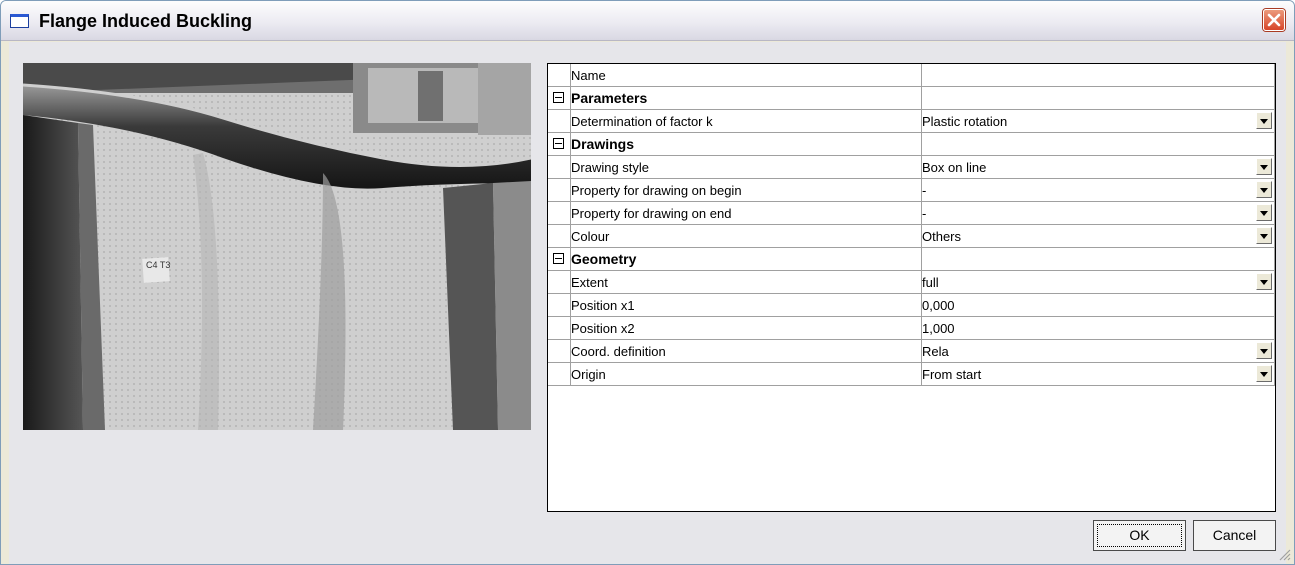 The height and width of the screenshot is (565, 1295). What do you see at coordinates (1098, 121) in the screenshot?
I see `property-value: Plastic rotation` at bounding box center [1098, 121].